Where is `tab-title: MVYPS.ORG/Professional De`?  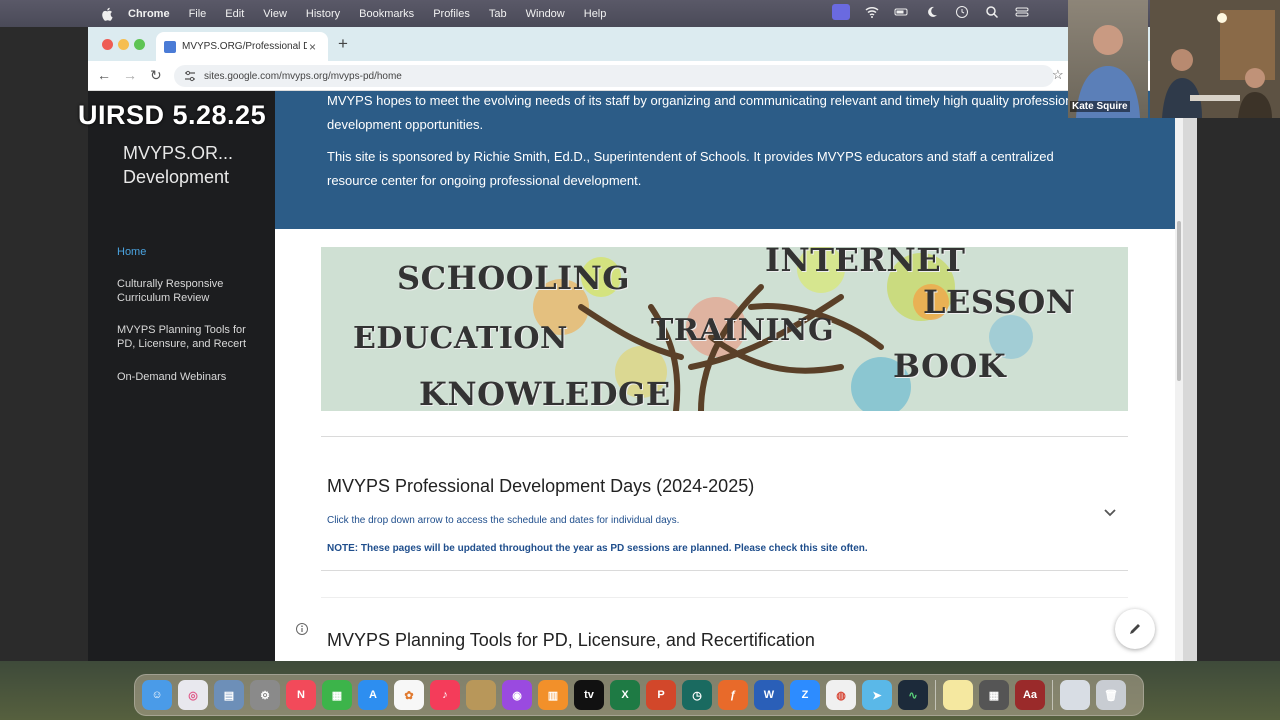
tab-title: MVYPS.ORG/Professional De is located at coordinates (244, 46).